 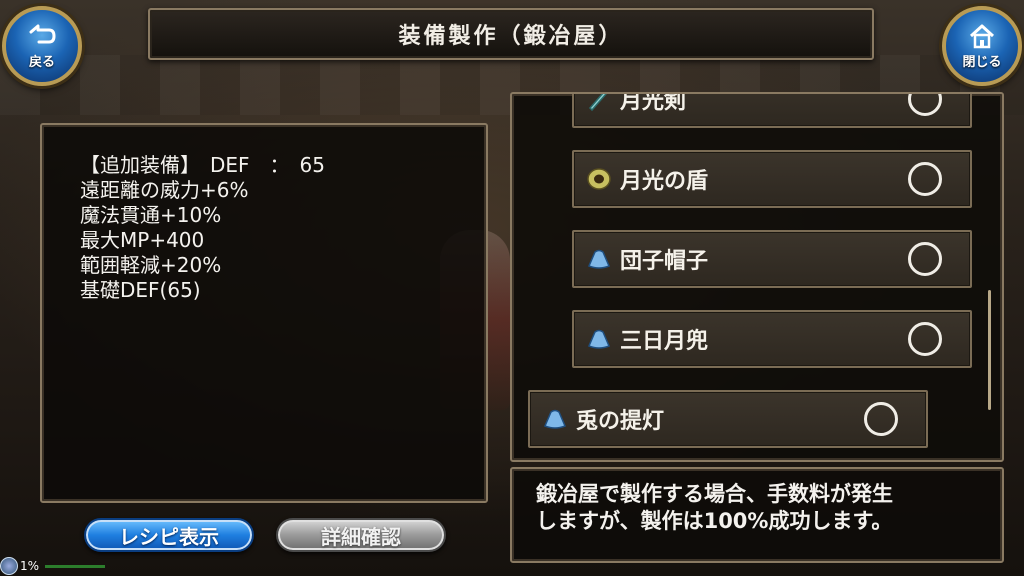 What do you see at coordinates (151, 215) in the screenshot?
I see `stat-line: 魔法貫通+10%` at bounding box center [151, 215].